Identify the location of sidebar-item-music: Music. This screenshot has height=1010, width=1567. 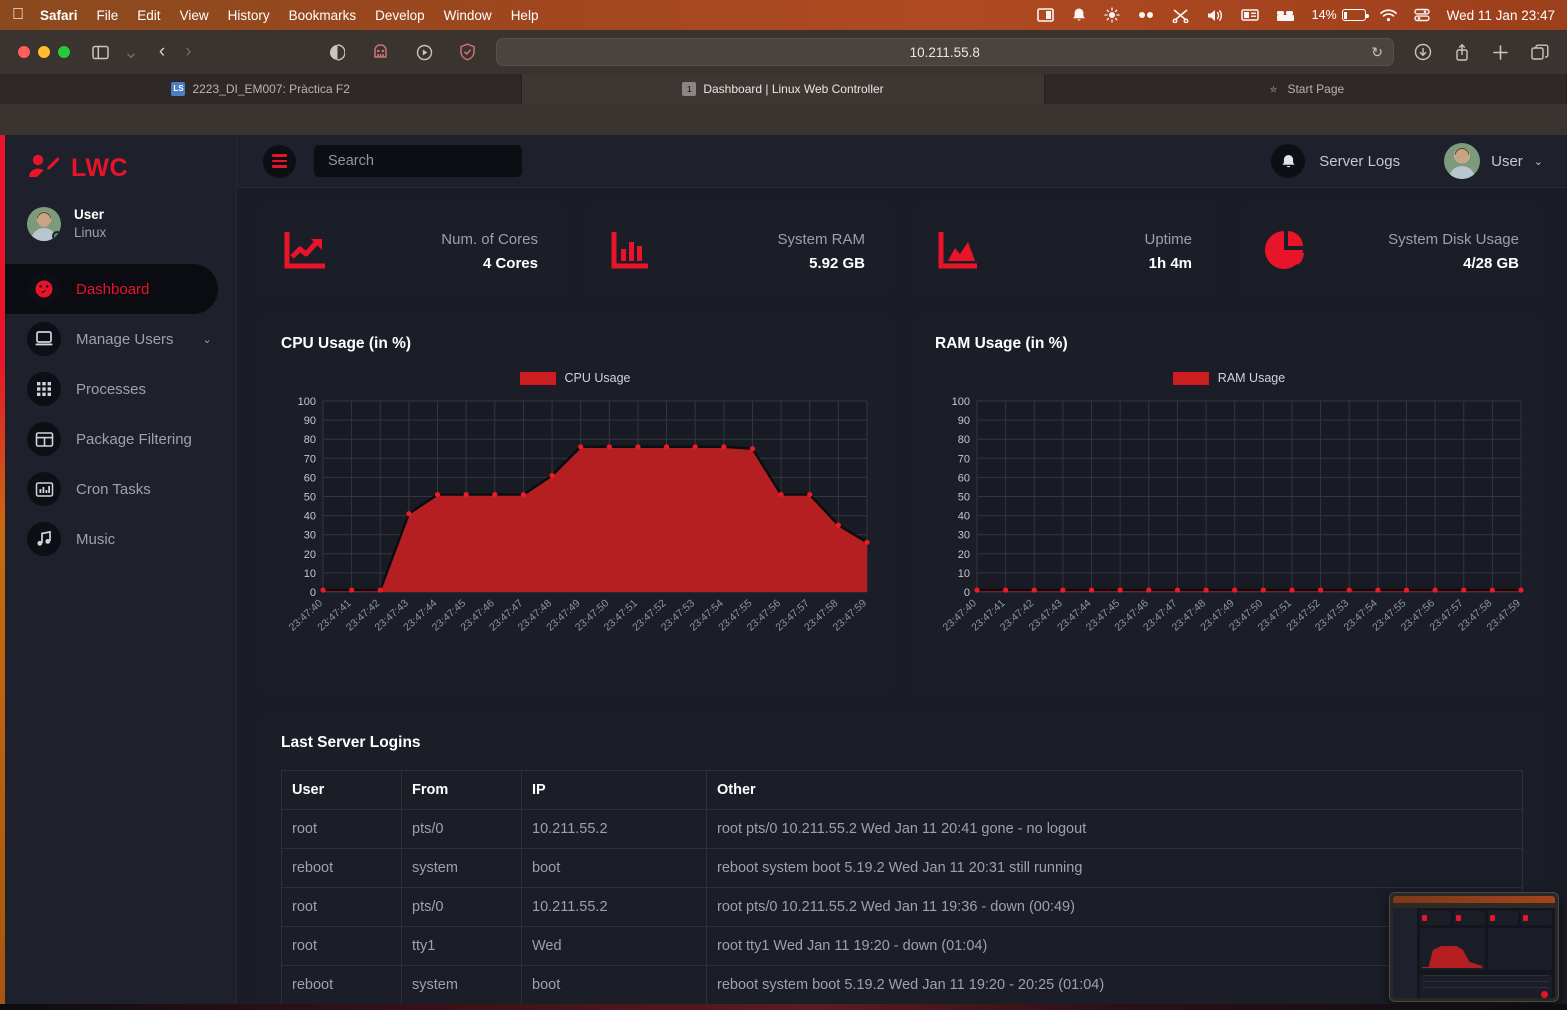
(111, 539).